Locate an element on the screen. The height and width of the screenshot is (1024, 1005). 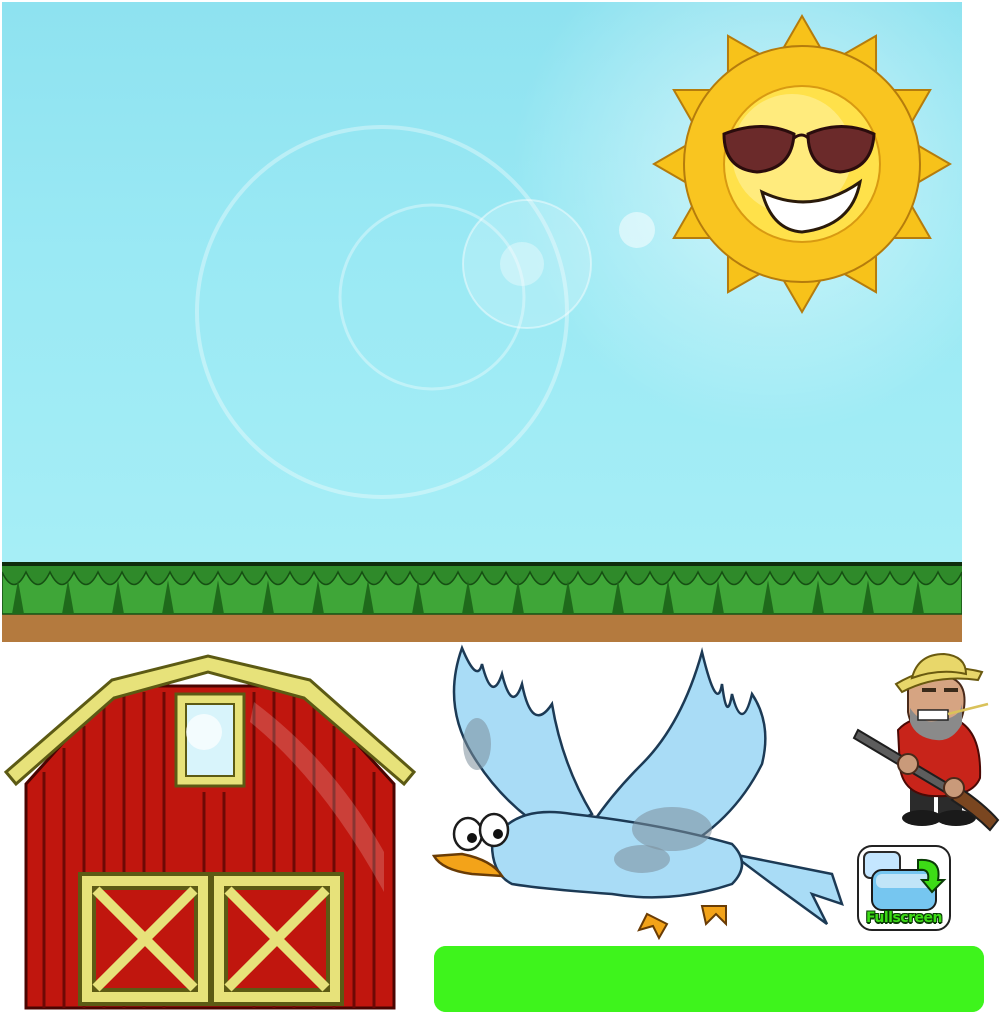
fullscreen-label: Fullscreen is located at coordinates (904, 918).